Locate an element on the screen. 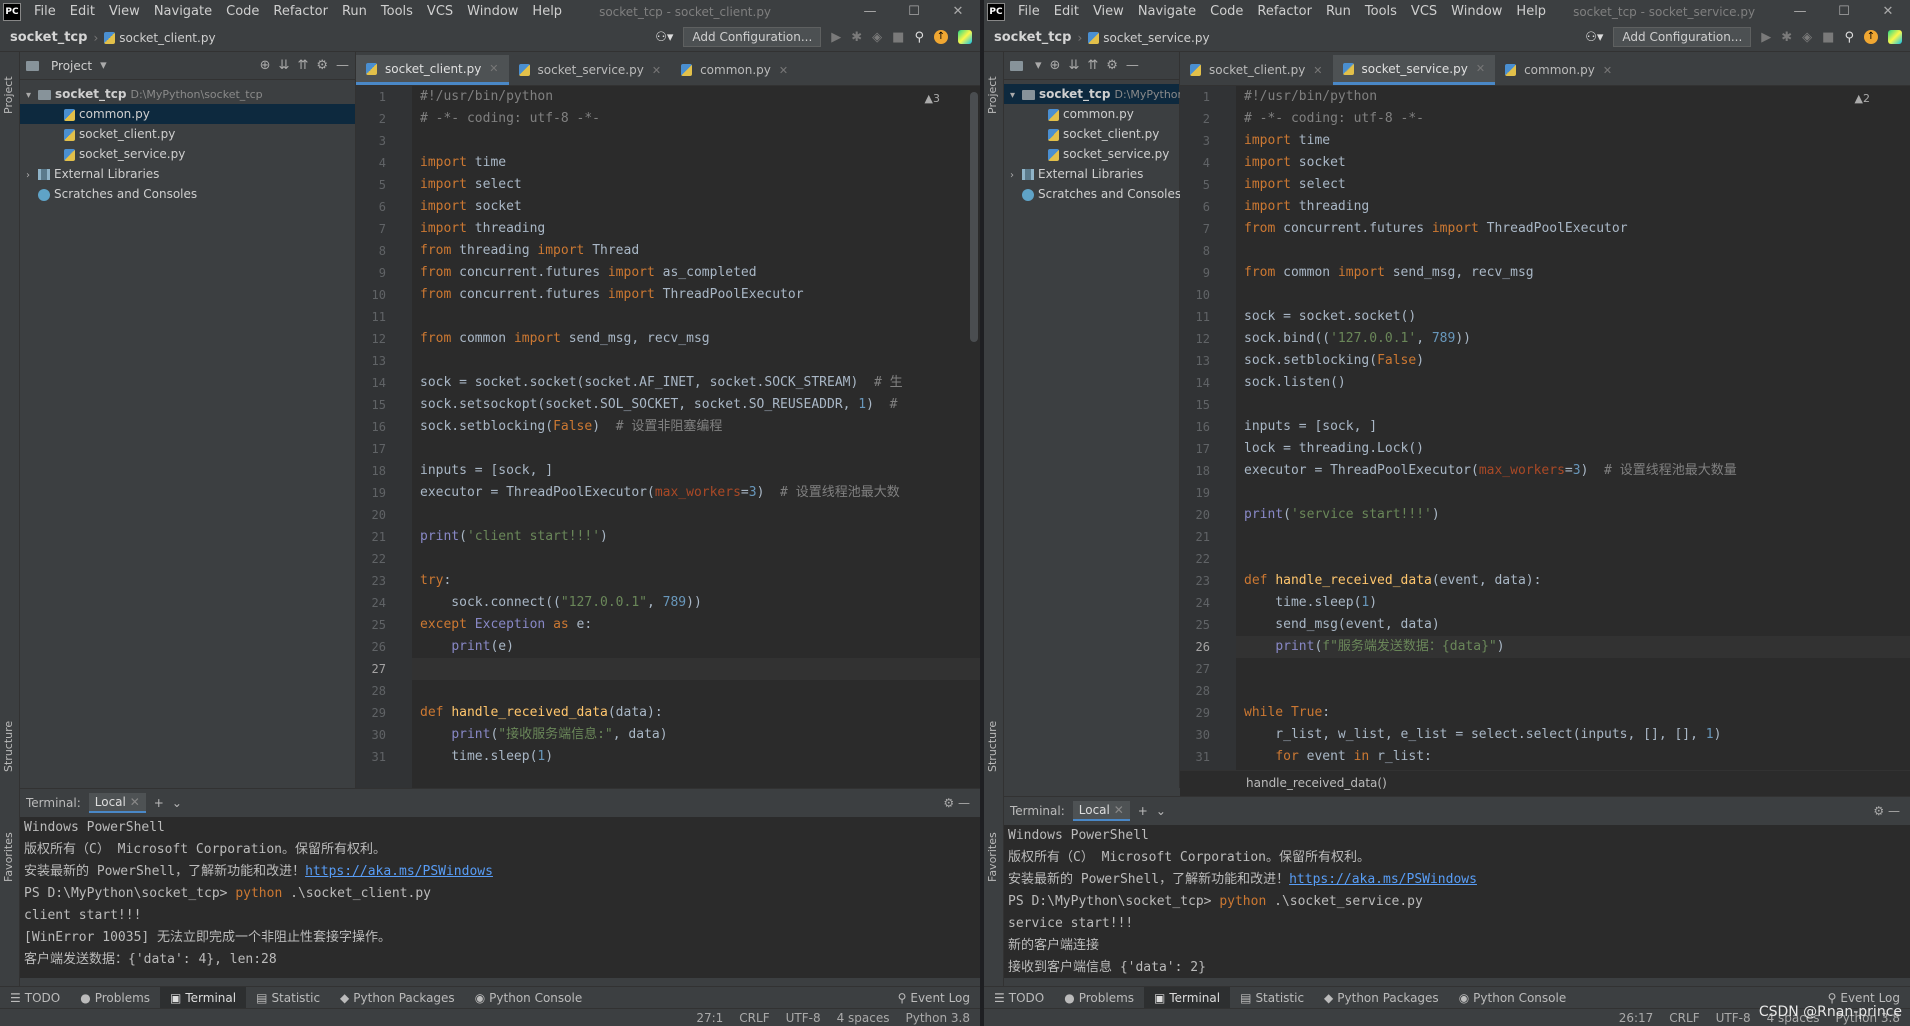 This screenshot has height=1026, width=1910. tree-root: ▾ socket_tcp D:\MyPython is located at coordinates (1094, 95).